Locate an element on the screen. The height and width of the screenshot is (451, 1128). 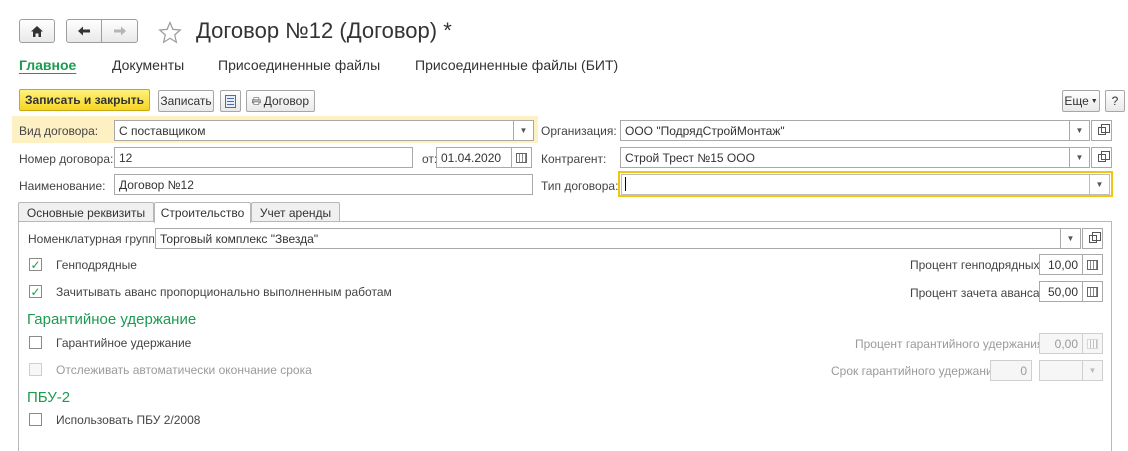
calendar-icon is located at coordinates (521, 157).